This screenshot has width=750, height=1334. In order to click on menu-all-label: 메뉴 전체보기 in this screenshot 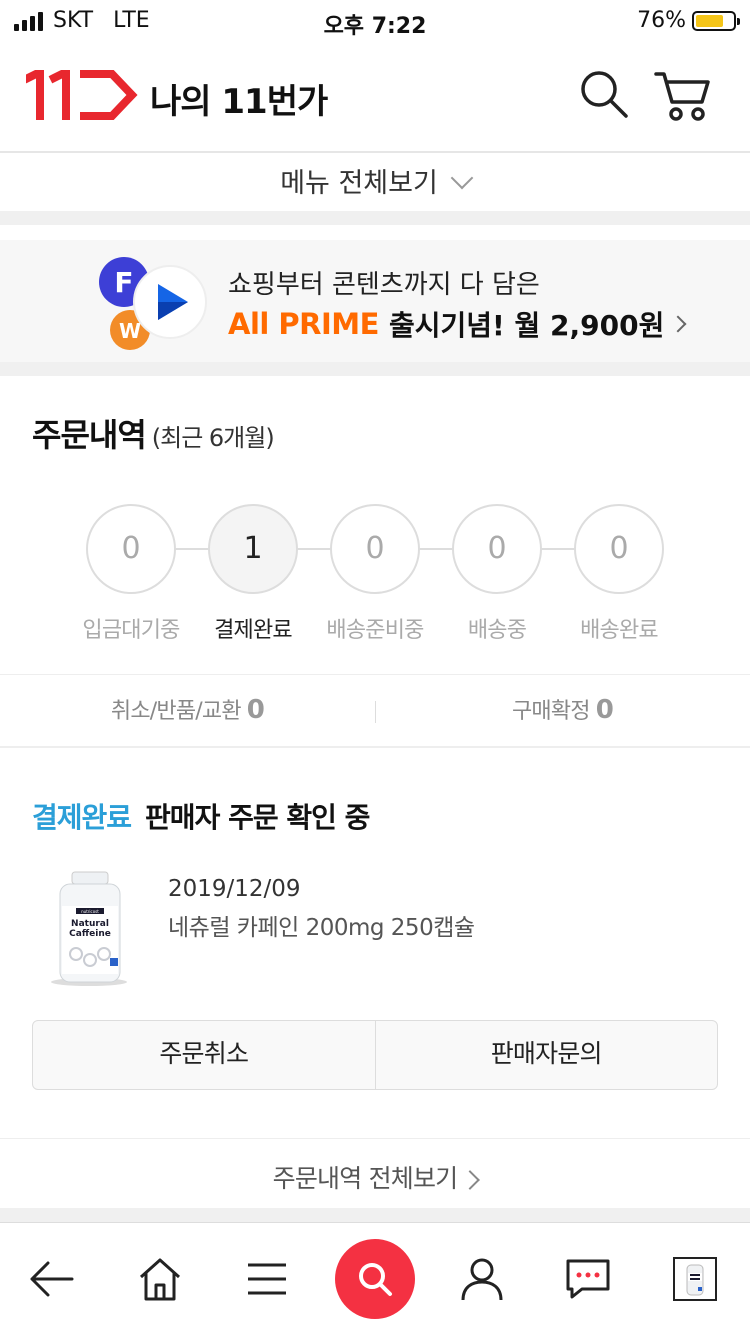, I will do `click(359, 183)`.